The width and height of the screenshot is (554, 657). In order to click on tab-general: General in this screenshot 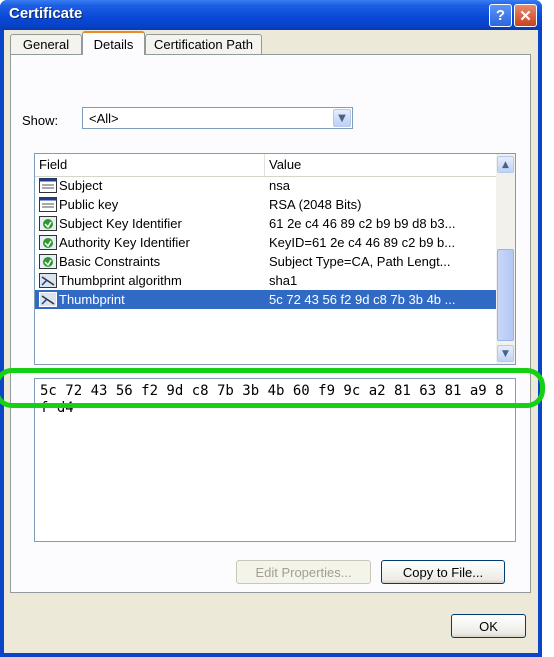, I will do `click(46, 44)`.